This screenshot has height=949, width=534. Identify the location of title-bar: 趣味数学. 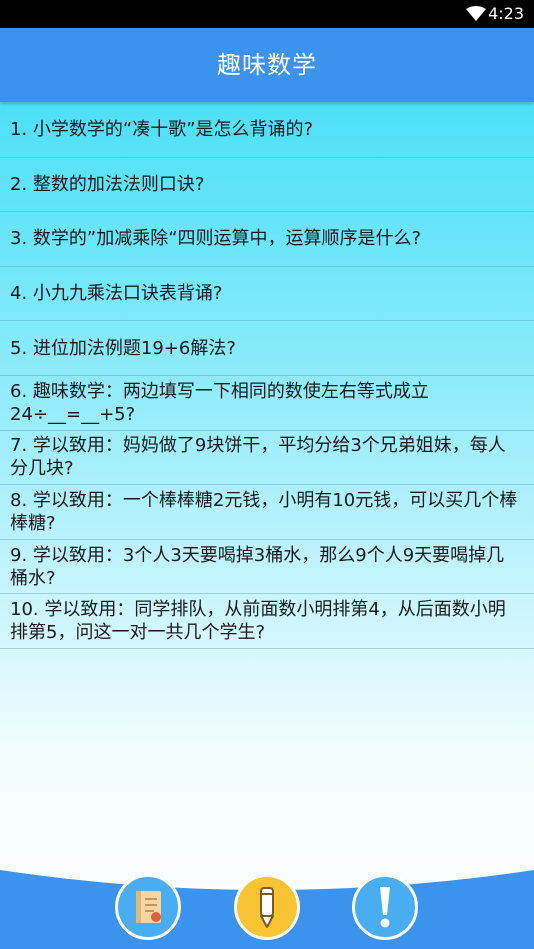
(267, 65).